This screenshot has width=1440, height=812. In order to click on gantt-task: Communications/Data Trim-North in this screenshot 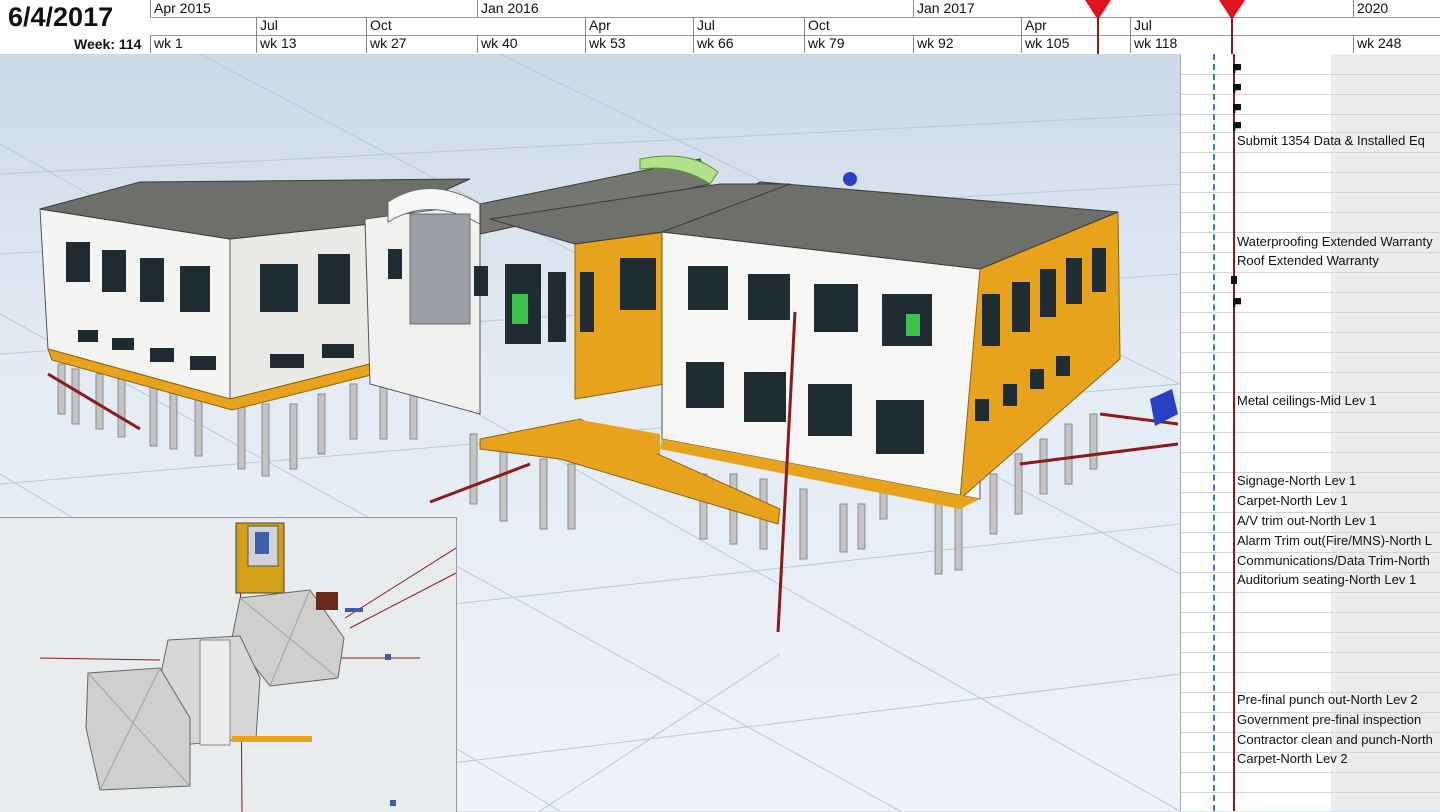, I will do `click(1333, 560)`.